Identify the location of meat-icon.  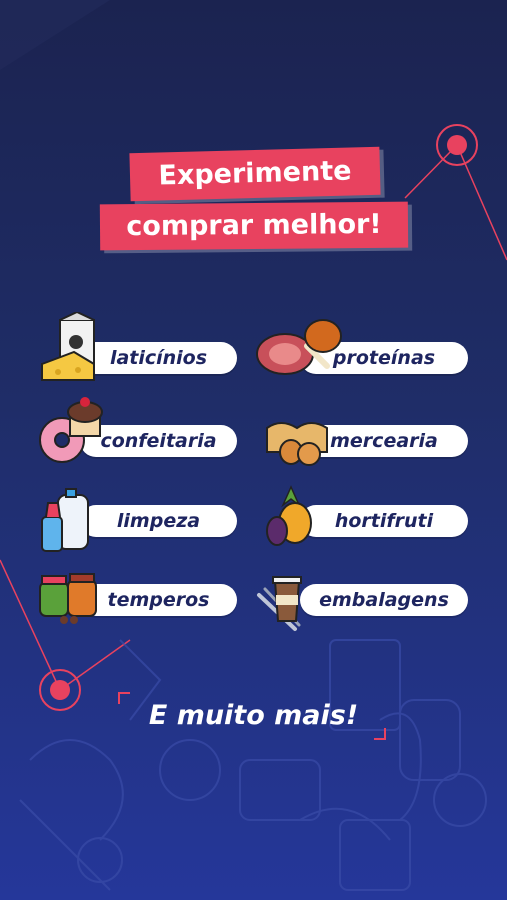
(299, 347).